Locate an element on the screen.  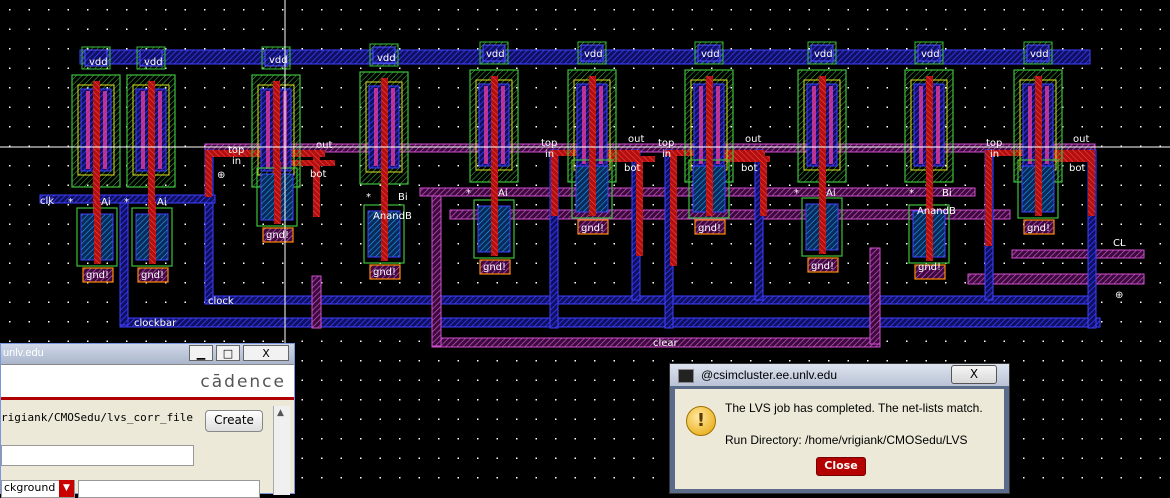
close-icon: X is located at coordinates (266, 353).